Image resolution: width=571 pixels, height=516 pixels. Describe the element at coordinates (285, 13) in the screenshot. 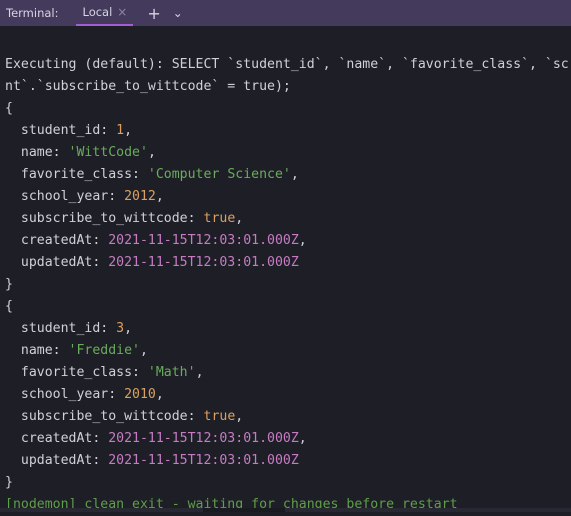

I see `terminal-header: Terminal: Local × + ⌄` at that location.